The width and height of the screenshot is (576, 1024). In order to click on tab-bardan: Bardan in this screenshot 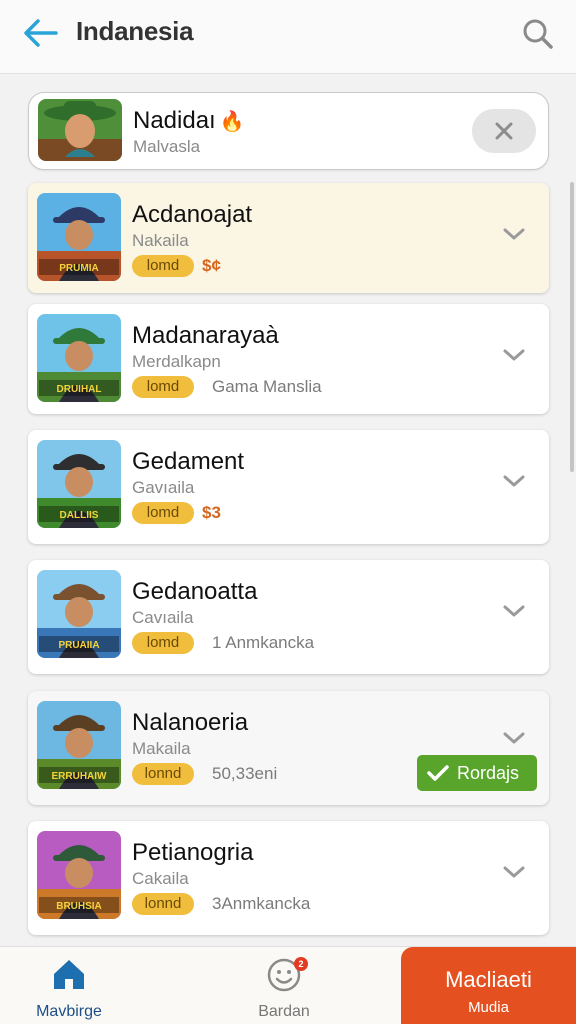, I will do `click(284, 985)`.